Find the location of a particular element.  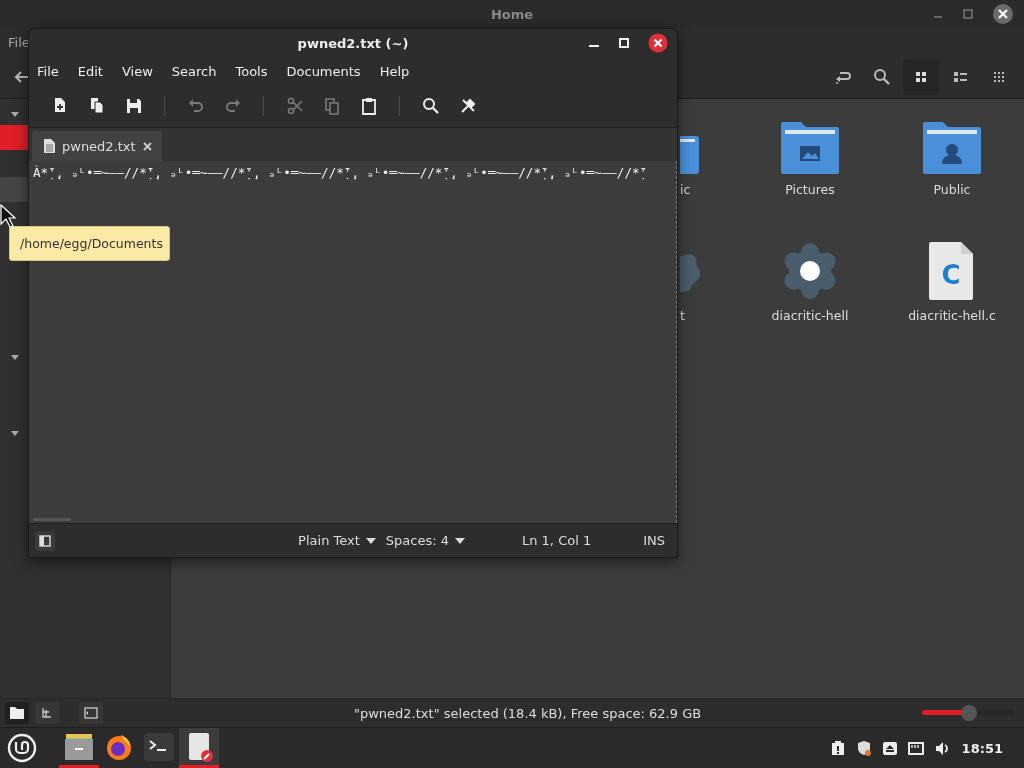

cursor-position: Ln 1, Col 1 is located at coordinates (557, 540).